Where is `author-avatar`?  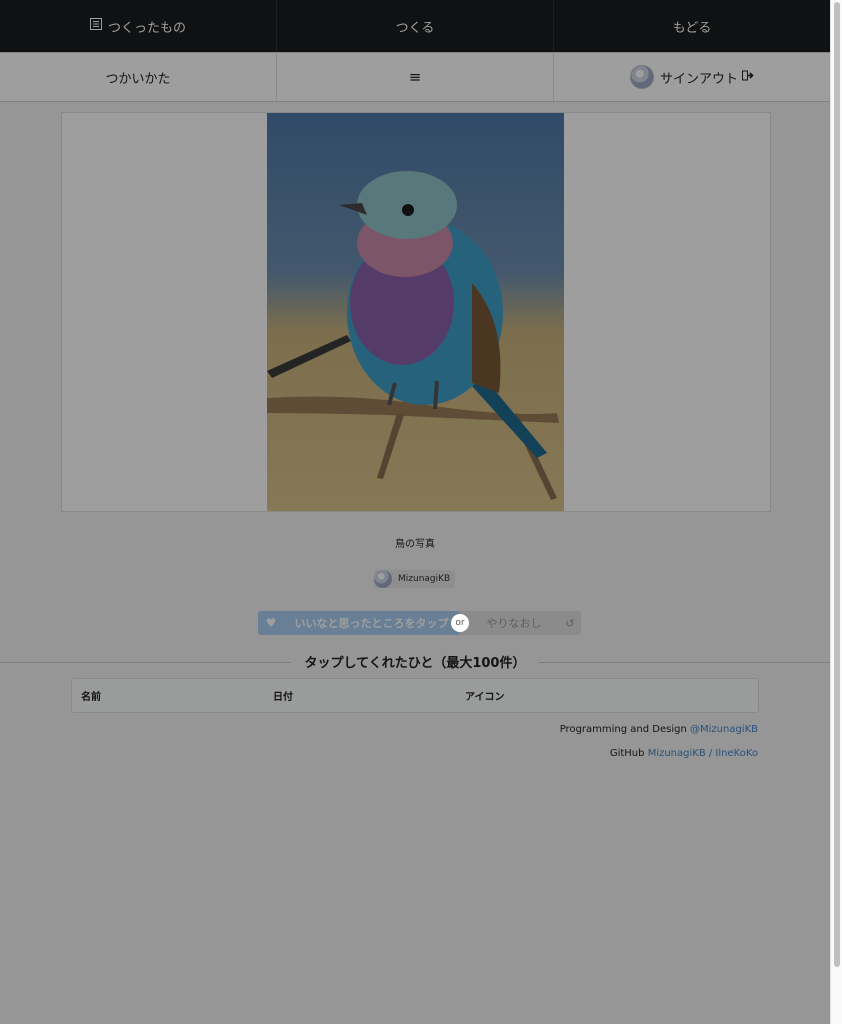 author-avatar is located at coordinates (383, 579).